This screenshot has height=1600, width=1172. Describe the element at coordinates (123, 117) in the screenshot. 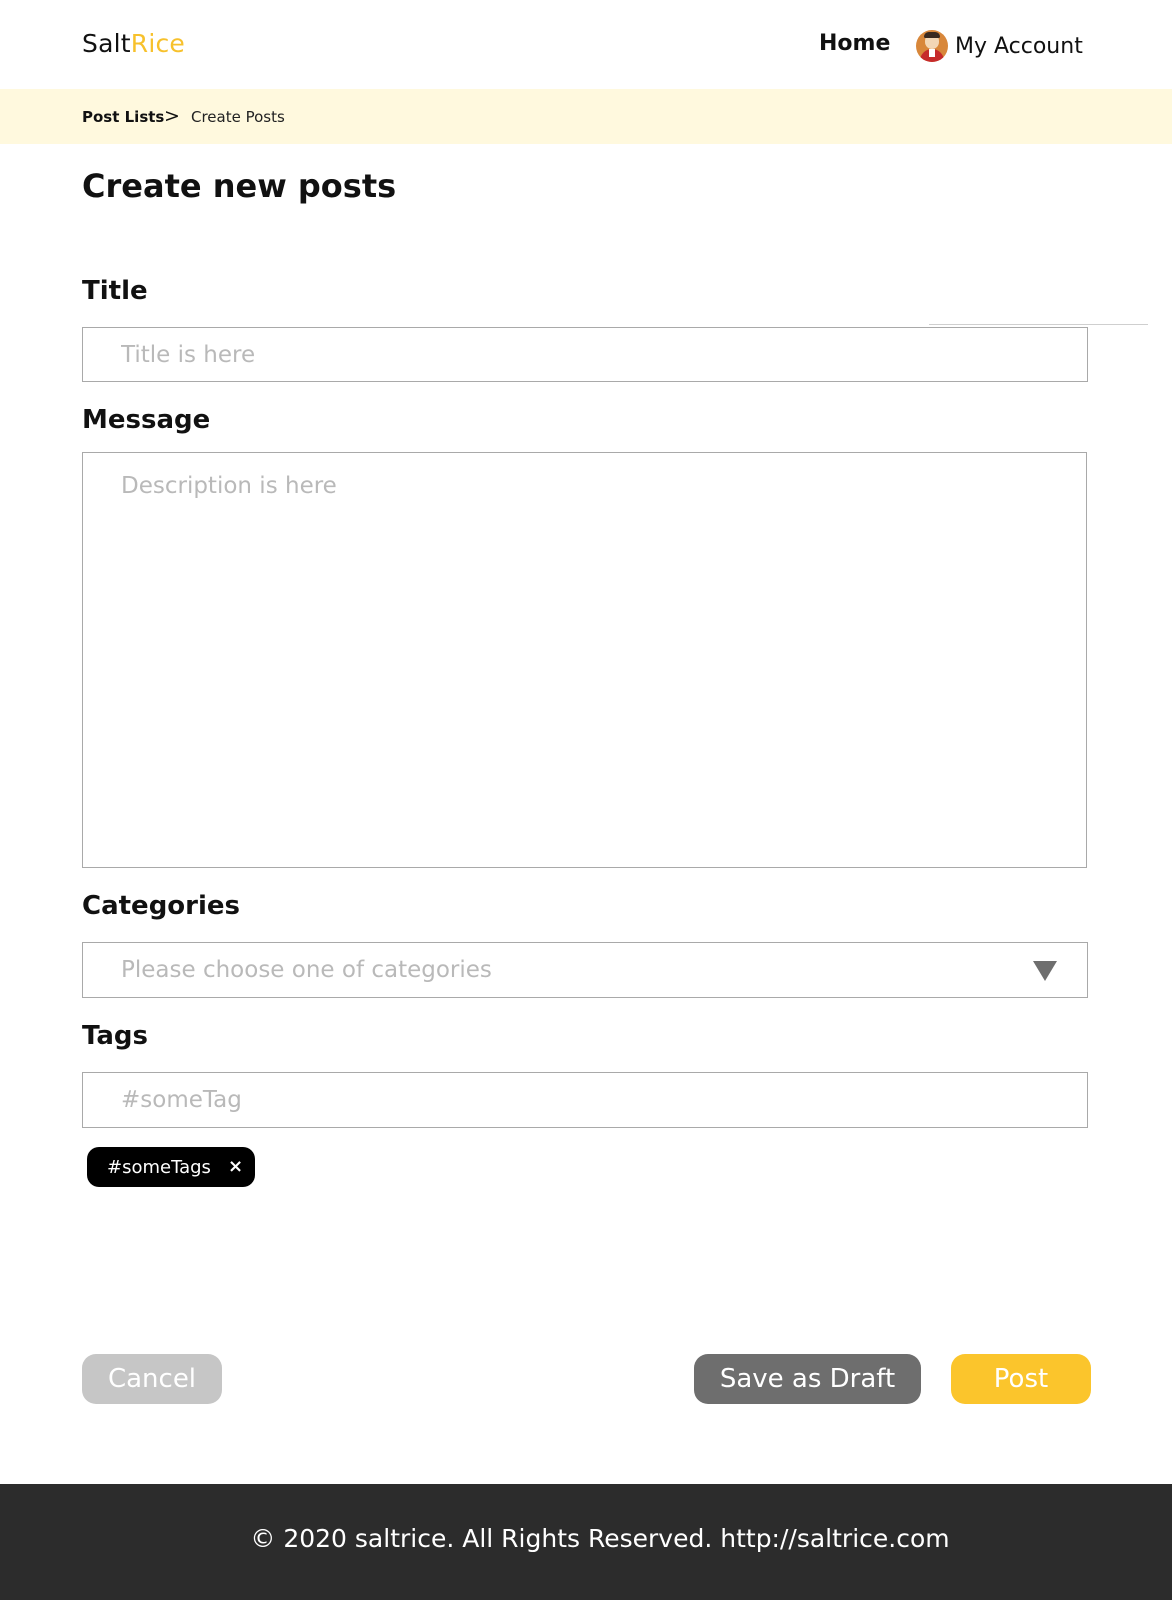

I see `breadcrumb-post-lists: Post Lists` at that location.